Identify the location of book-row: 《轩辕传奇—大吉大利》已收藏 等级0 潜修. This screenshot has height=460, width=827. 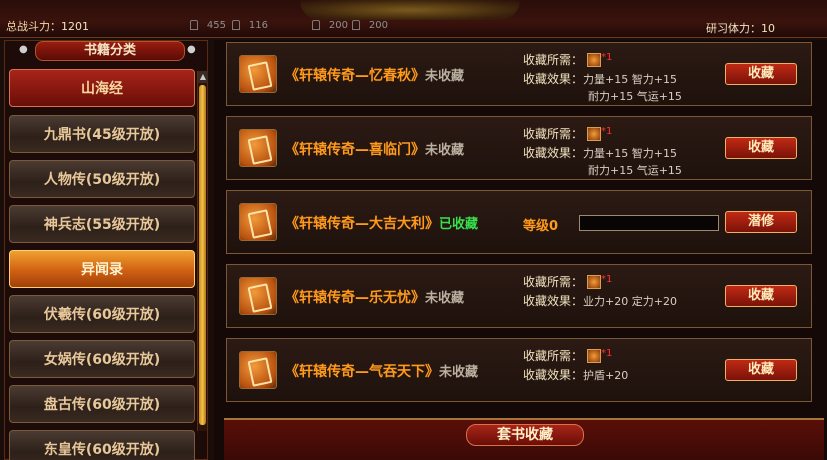
(519, 222).